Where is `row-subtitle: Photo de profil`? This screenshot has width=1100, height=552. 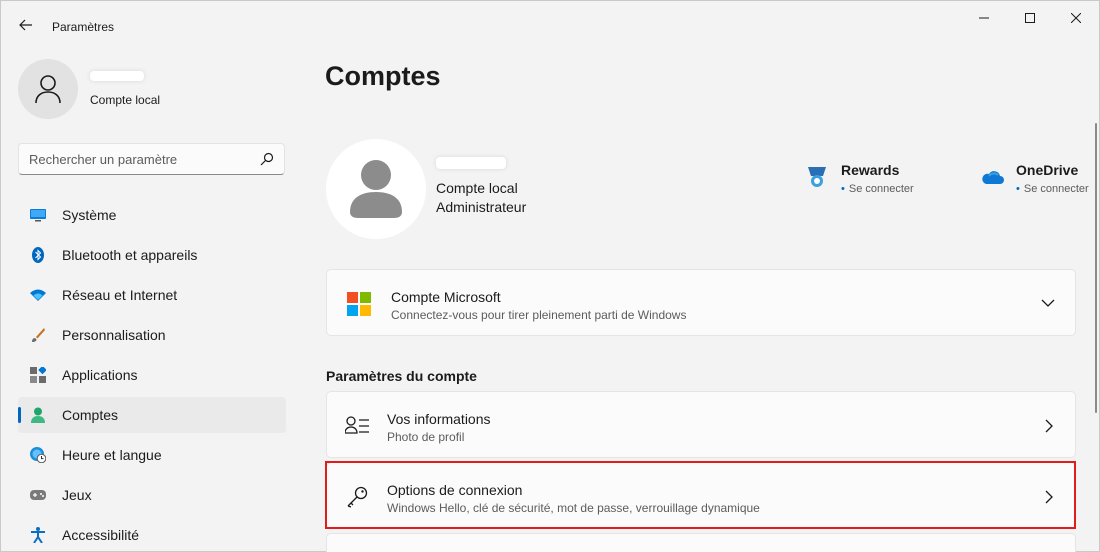 row-subtitle: Photo de profil is located at coordinates (426, 437).